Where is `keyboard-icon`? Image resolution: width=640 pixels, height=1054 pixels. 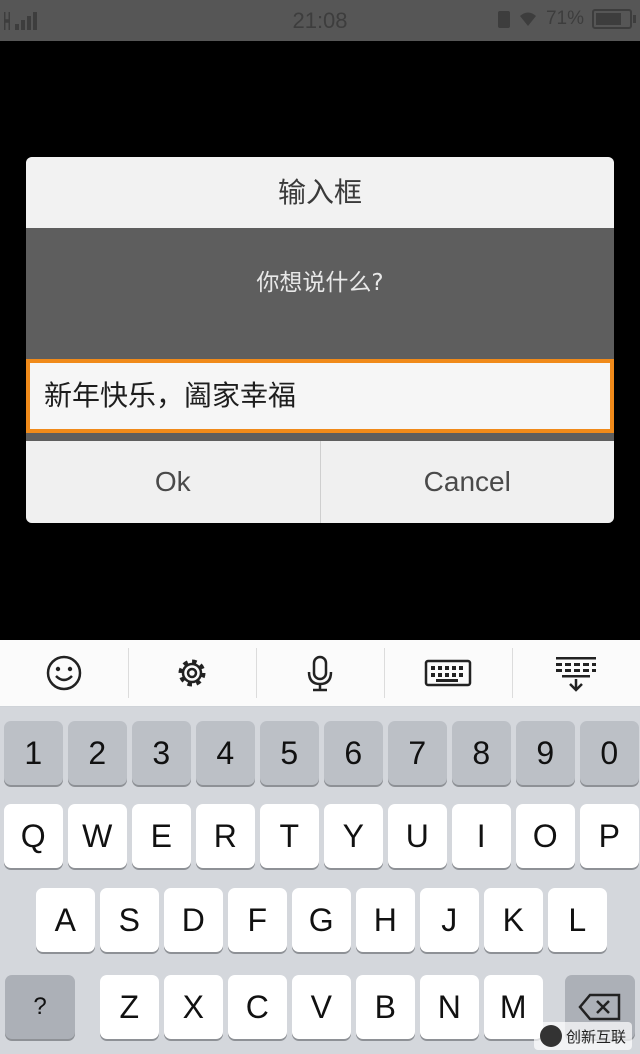 keyboard-icon is located at coordinates (448, 673).